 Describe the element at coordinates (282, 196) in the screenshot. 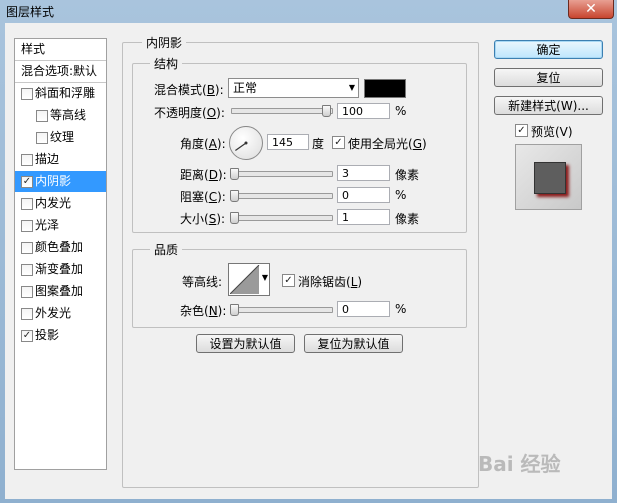

I see `choke-slider-track` at that location.